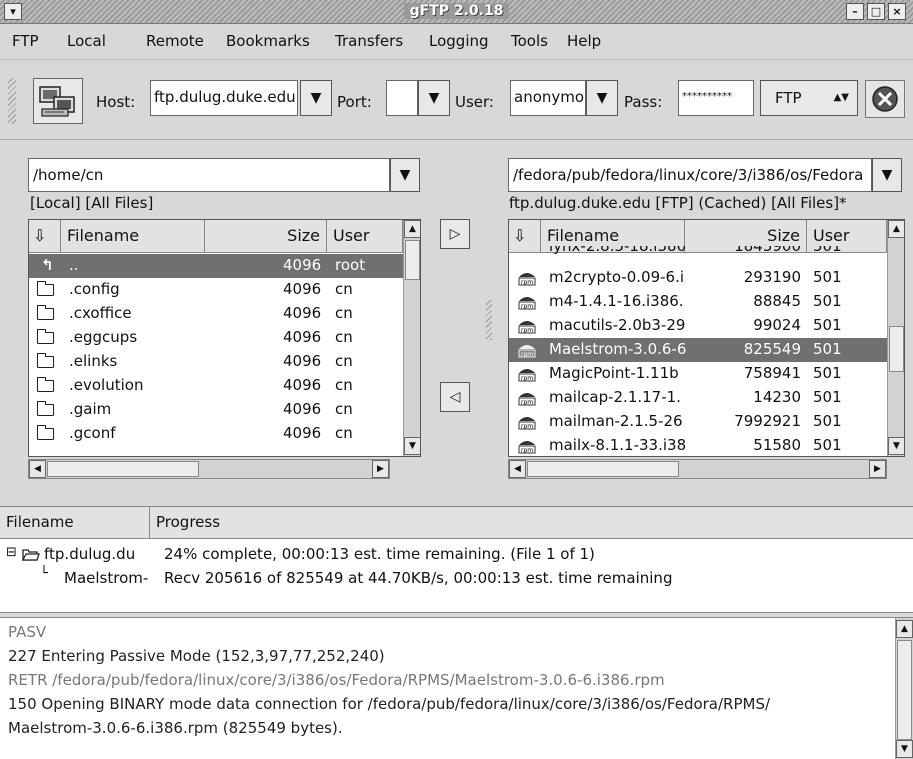  I want to click on local-header-size: Size, so click(266, 236).